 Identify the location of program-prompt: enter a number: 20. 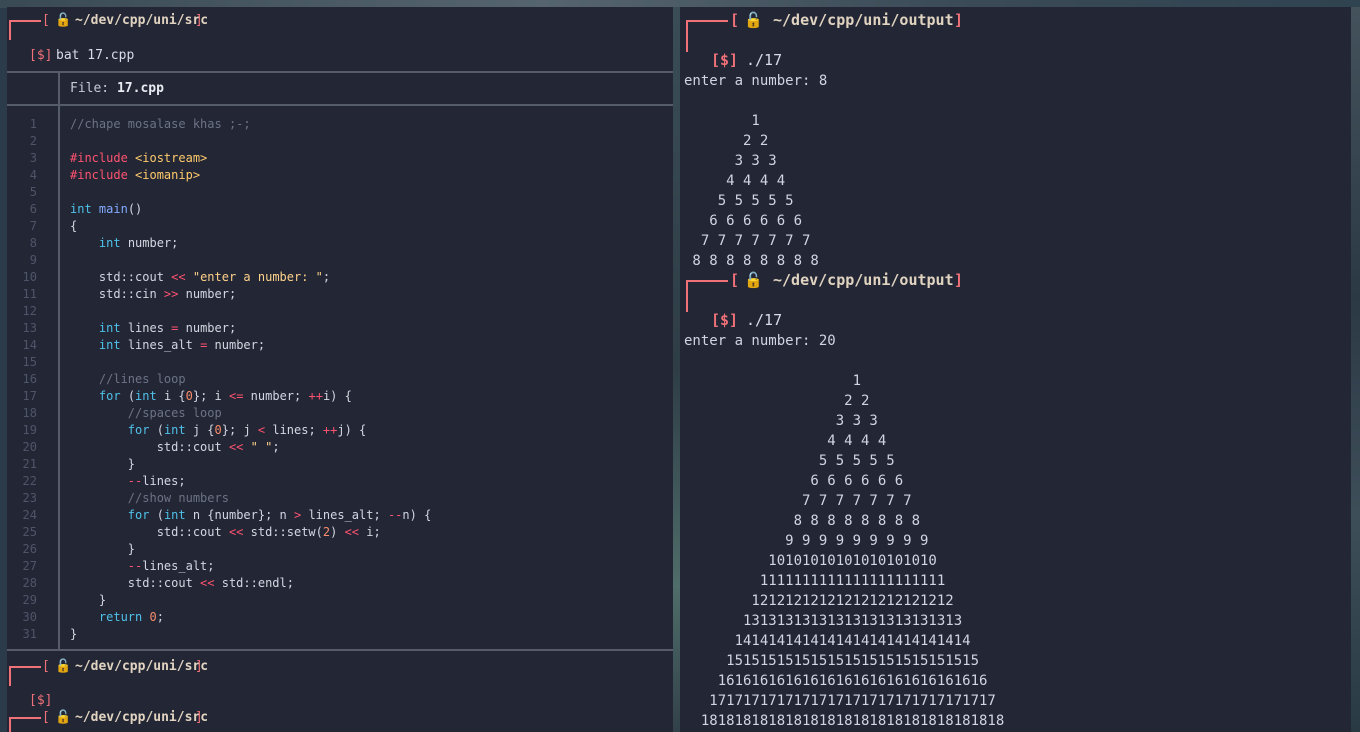
(760, 341).